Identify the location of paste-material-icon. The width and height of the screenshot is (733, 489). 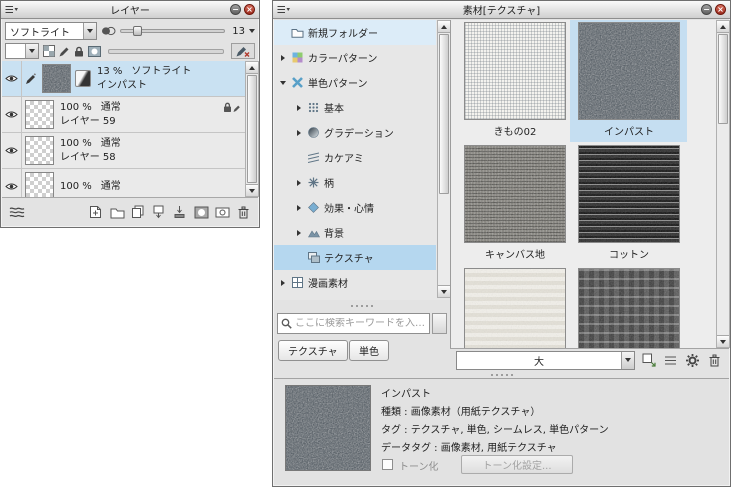
(648, 360).